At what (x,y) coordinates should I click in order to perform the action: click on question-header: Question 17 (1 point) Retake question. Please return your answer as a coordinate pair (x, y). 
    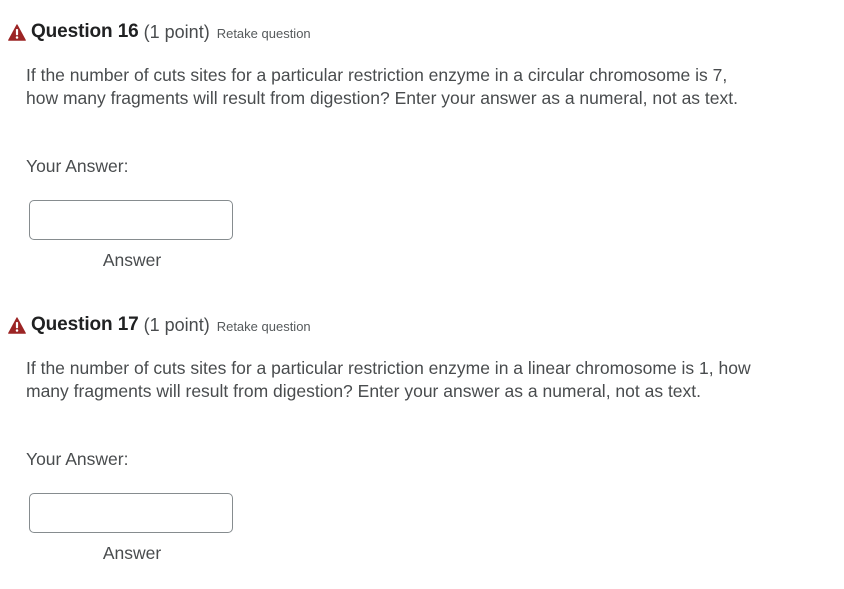
    Looking at the image, I should click on (159, 325).